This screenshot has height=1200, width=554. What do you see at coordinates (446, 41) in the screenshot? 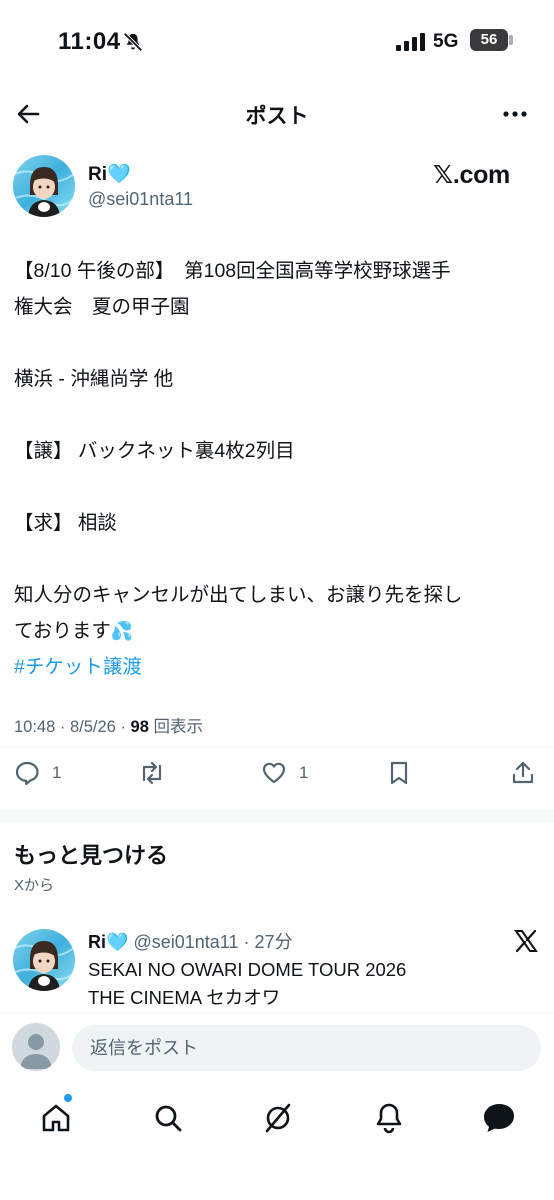
I see `network-label: 5G` at bounding box center [446, 41].